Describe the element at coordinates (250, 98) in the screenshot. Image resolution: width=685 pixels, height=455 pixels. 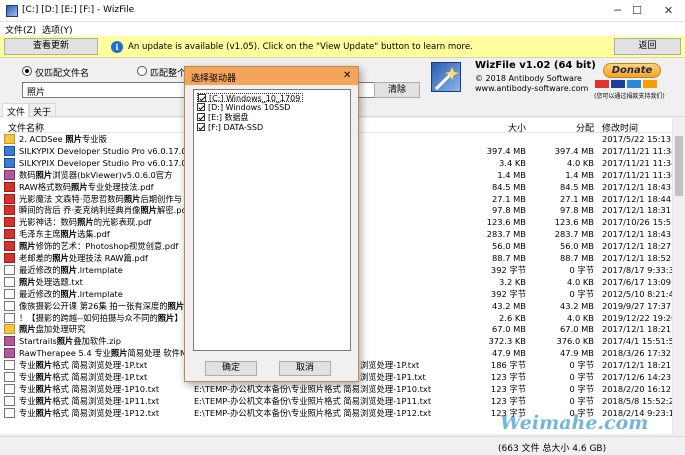
I see `drive-item-c: [C:] Windows_10_1709` at that location.